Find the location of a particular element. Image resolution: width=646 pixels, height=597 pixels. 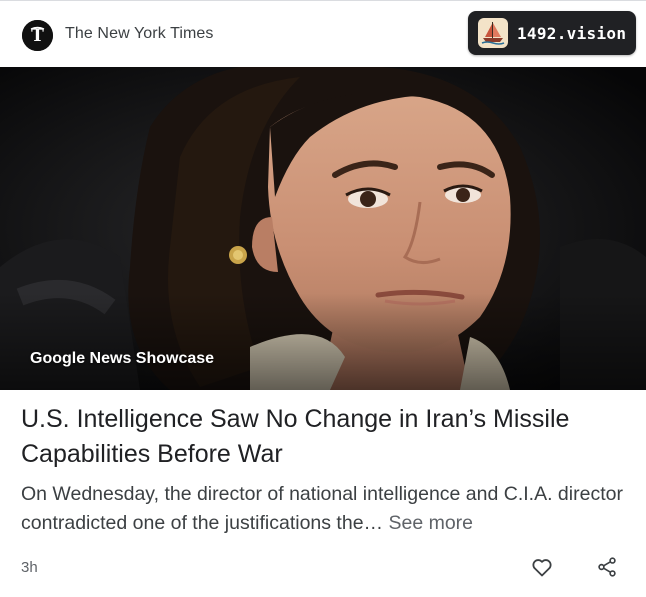

showcase-badge: Google News Showcase is located at coordinates (122, 358).